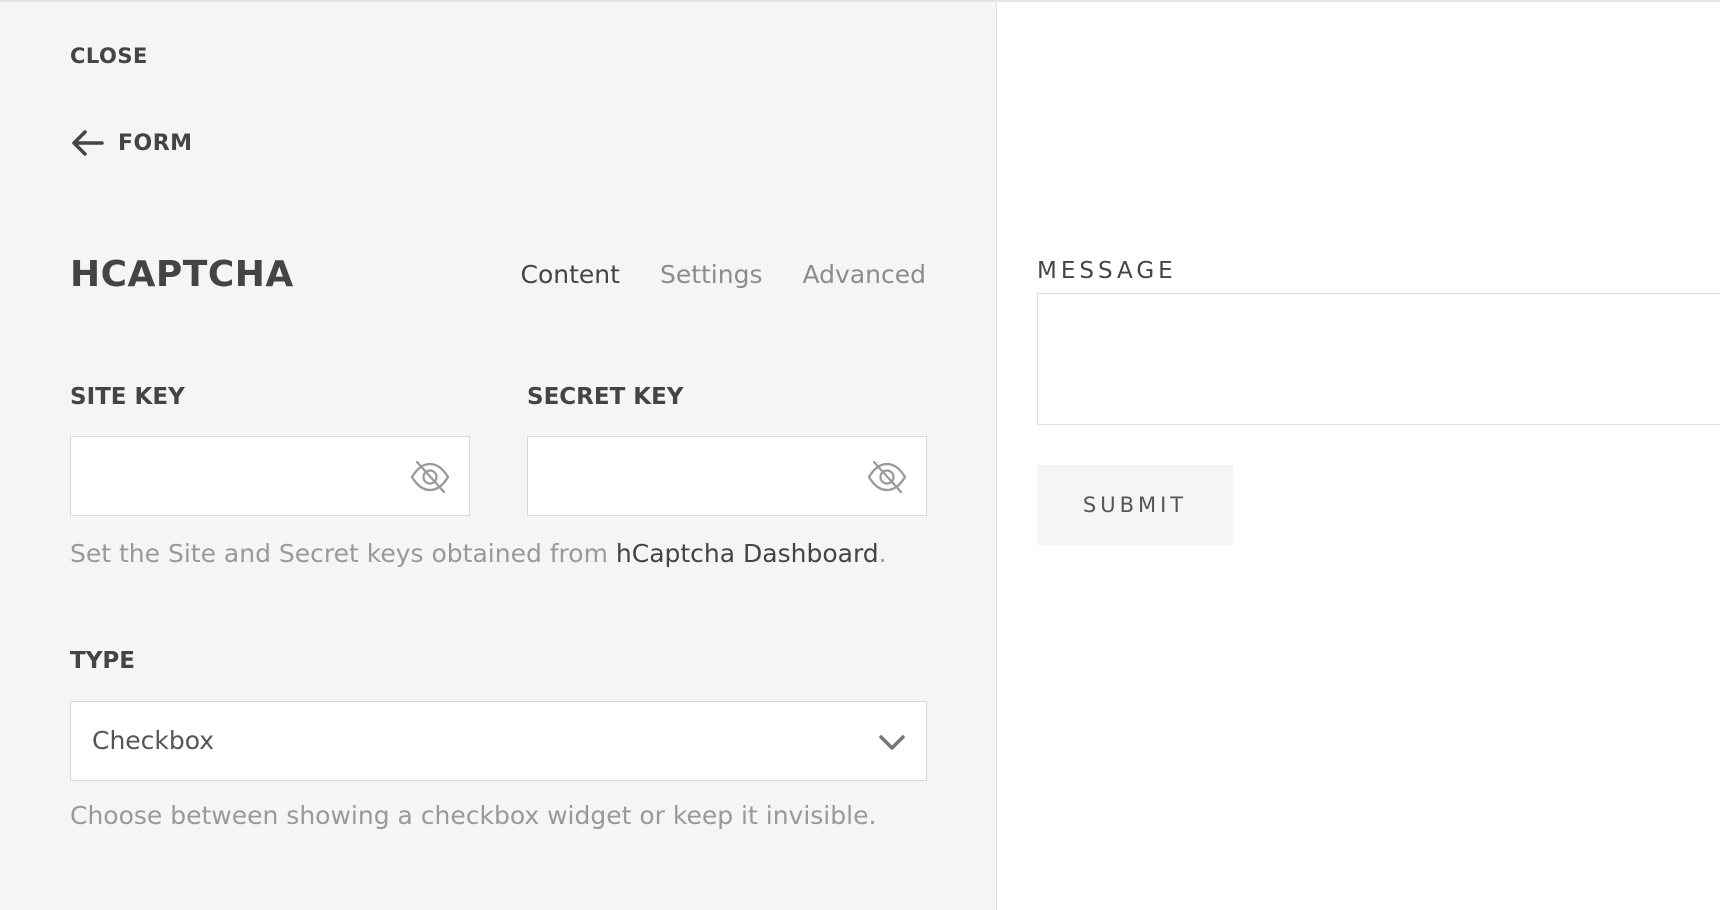  What do you see at coordinates (270, 476) in the screenshot?
I see `site-key-field-wrapper` at bounding box center [270, 476].